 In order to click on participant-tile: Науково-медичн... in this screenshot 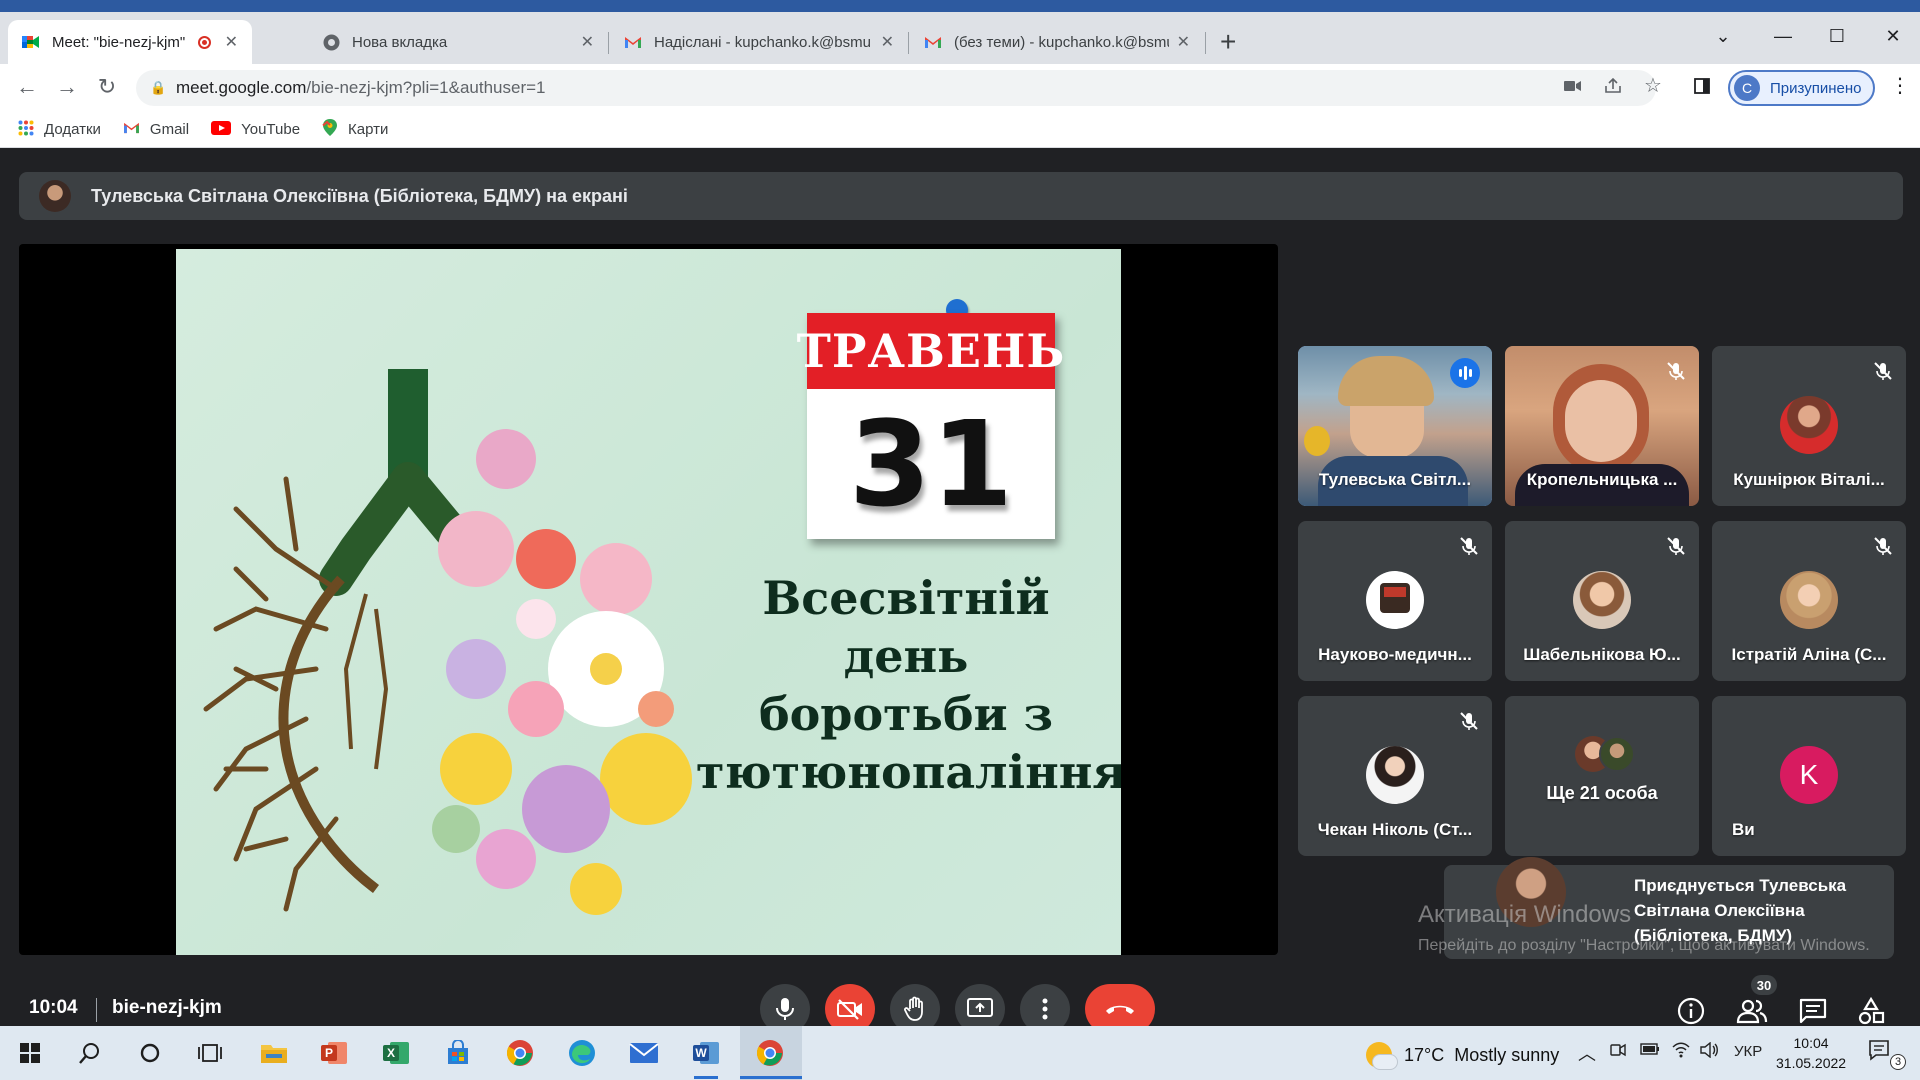, I will do `click(1395, 601)`.